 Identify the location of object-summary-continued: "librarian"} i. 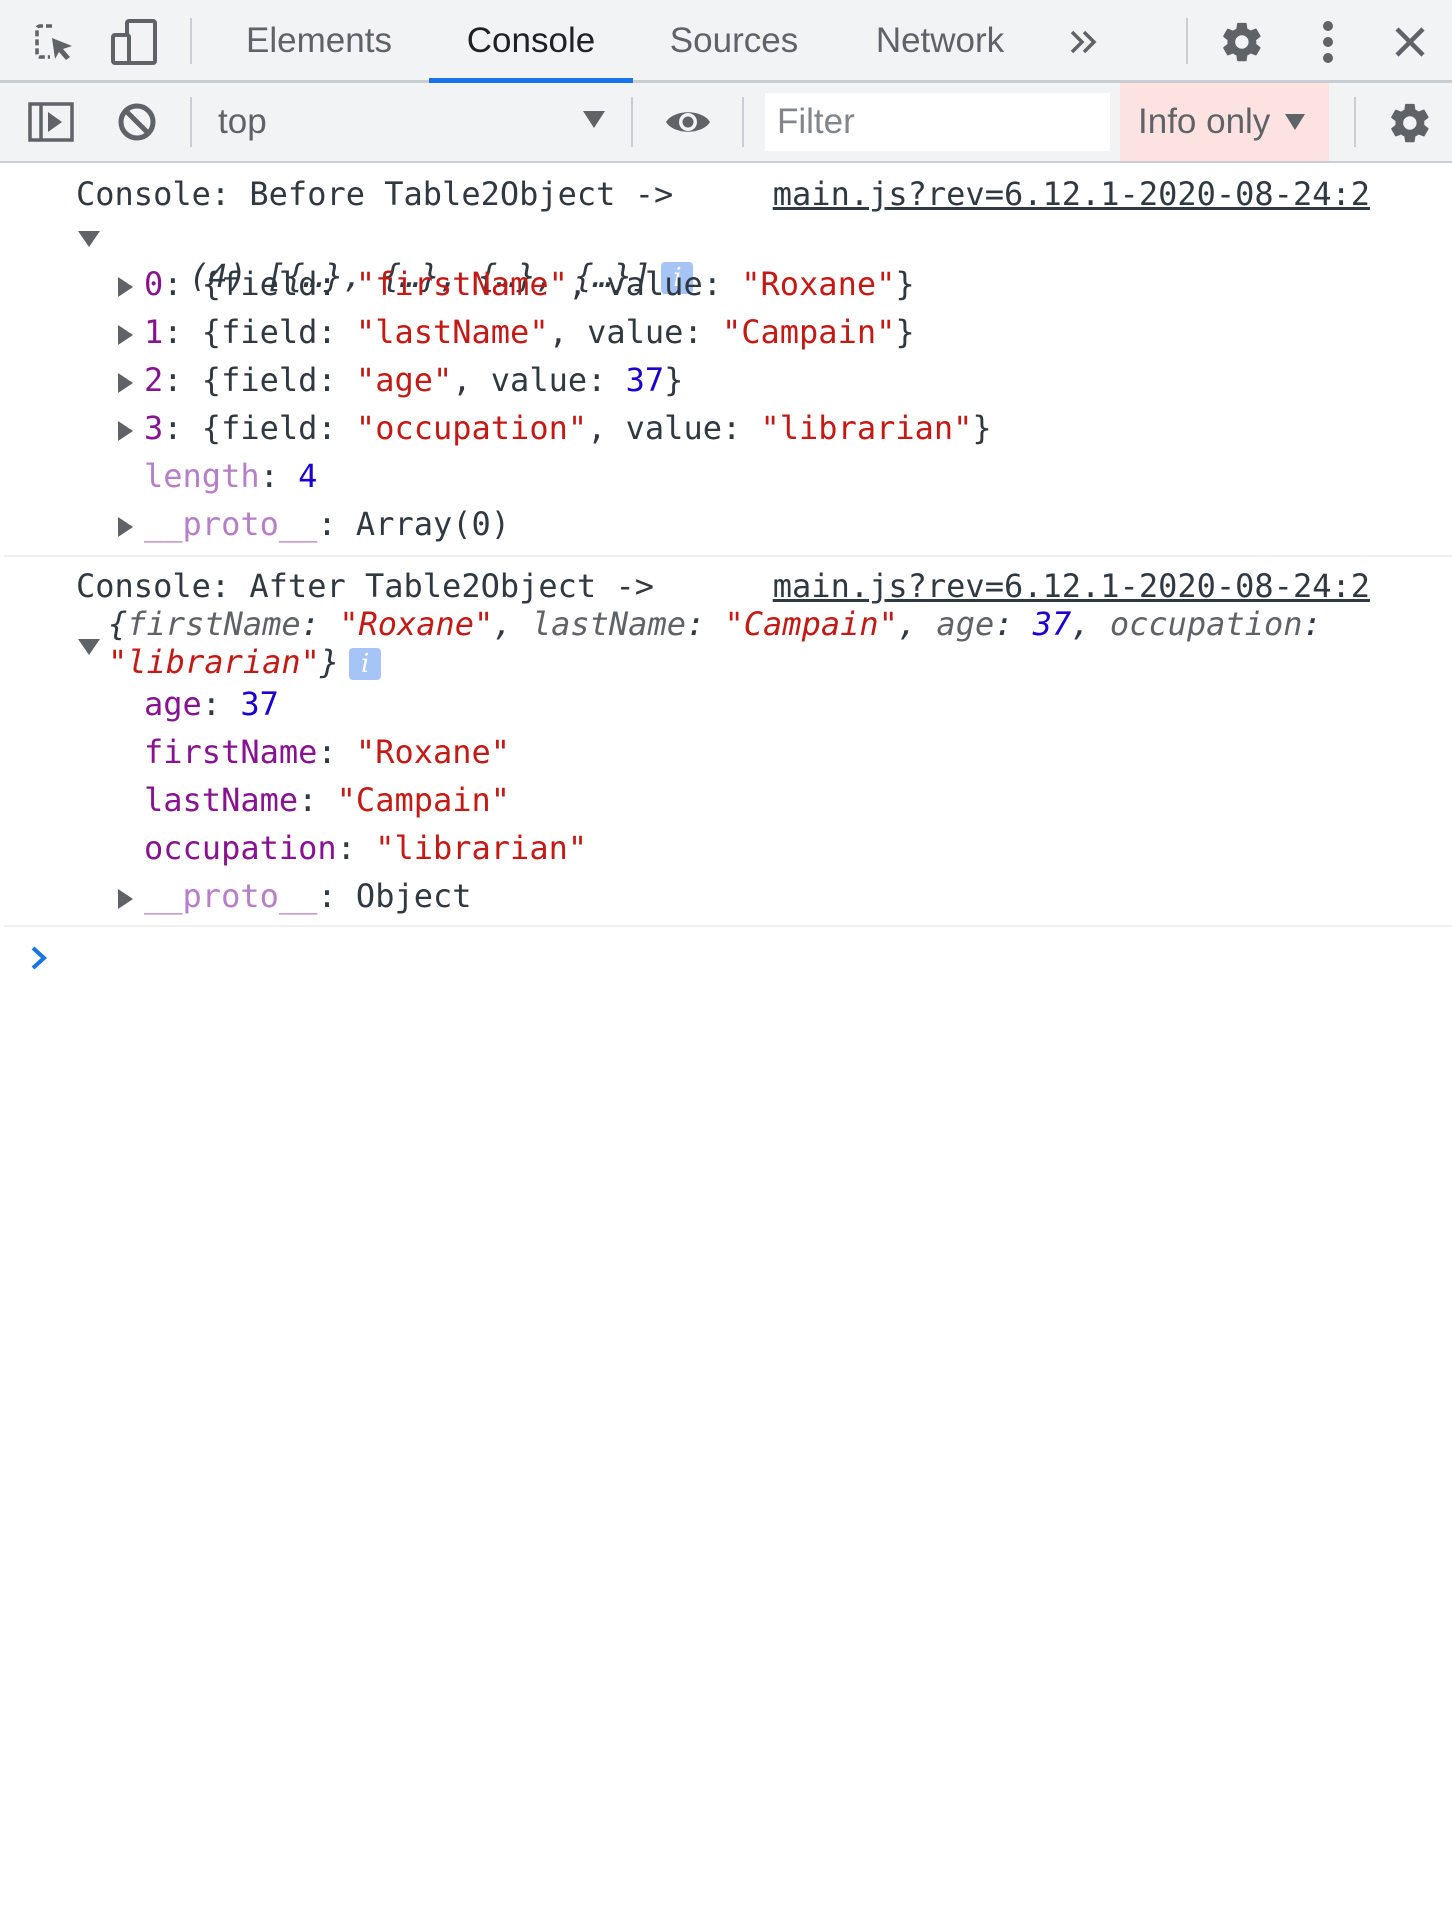
(245, 662).